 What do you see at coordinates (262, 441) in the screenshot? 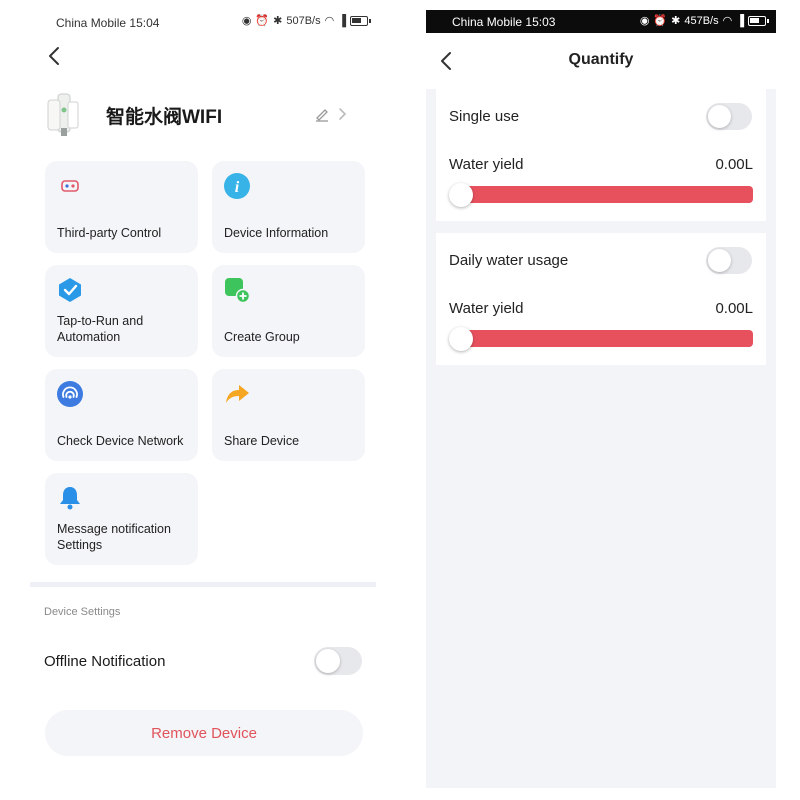
I see `card-label: Share Device` at bounding box center [262, 441].